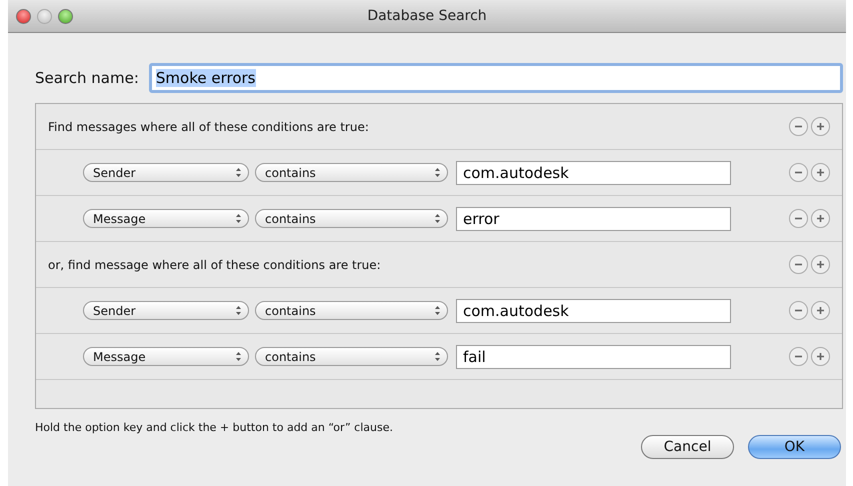  Describe the element at coordinates (44, 16) in the screenshot. I see `minimize-button` at that location.